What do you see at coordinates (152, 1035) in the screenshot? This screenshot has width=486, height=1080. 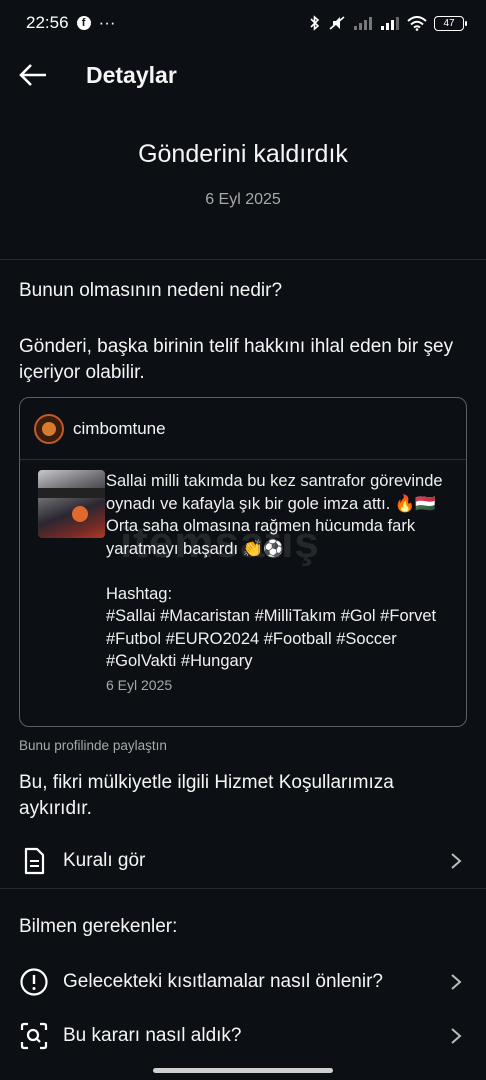 I see `decision-process-label: Bu kararı nasıl aldık?` at bounding box center [152, 1035].